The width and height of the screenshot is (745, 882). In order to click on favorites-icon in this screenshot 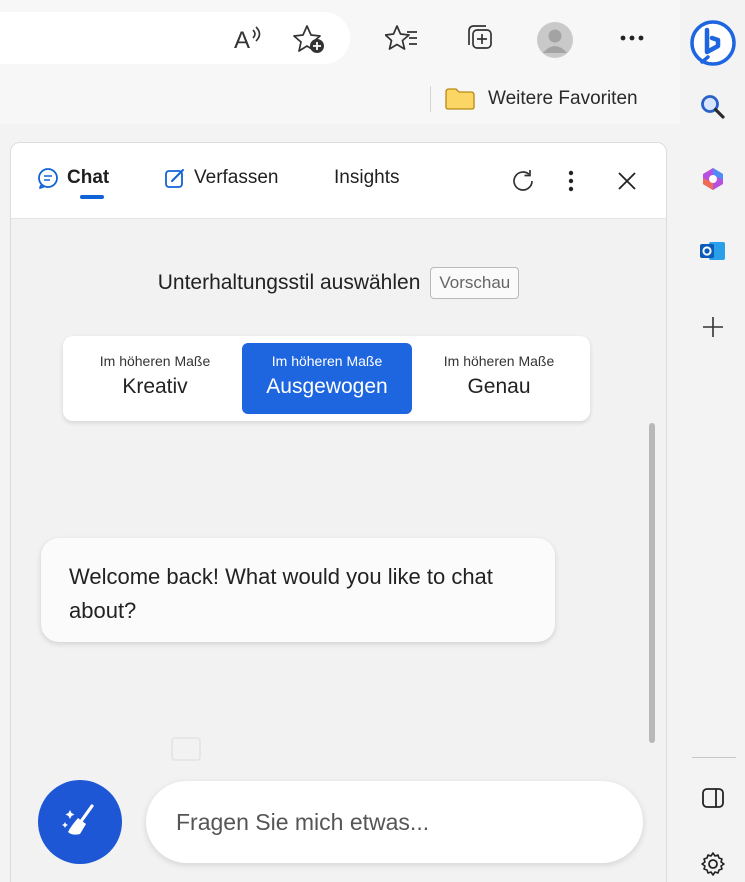, I will do `click(402, 38)`.